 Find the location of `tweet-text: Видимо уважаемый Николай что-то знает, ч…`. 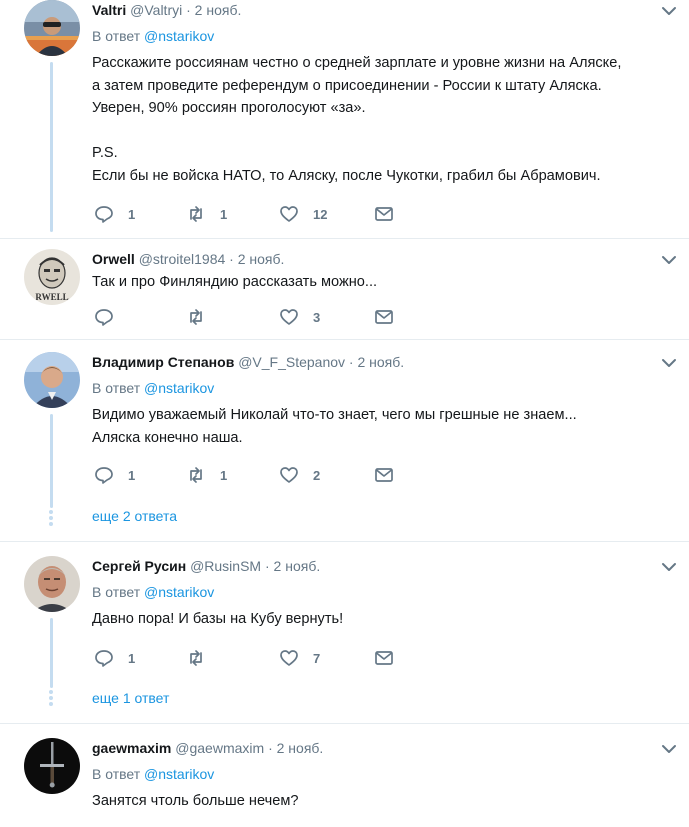

tweet-text: Видимо уважаемый Николай что-то знает, ч… is located at coordinates (334, 426).